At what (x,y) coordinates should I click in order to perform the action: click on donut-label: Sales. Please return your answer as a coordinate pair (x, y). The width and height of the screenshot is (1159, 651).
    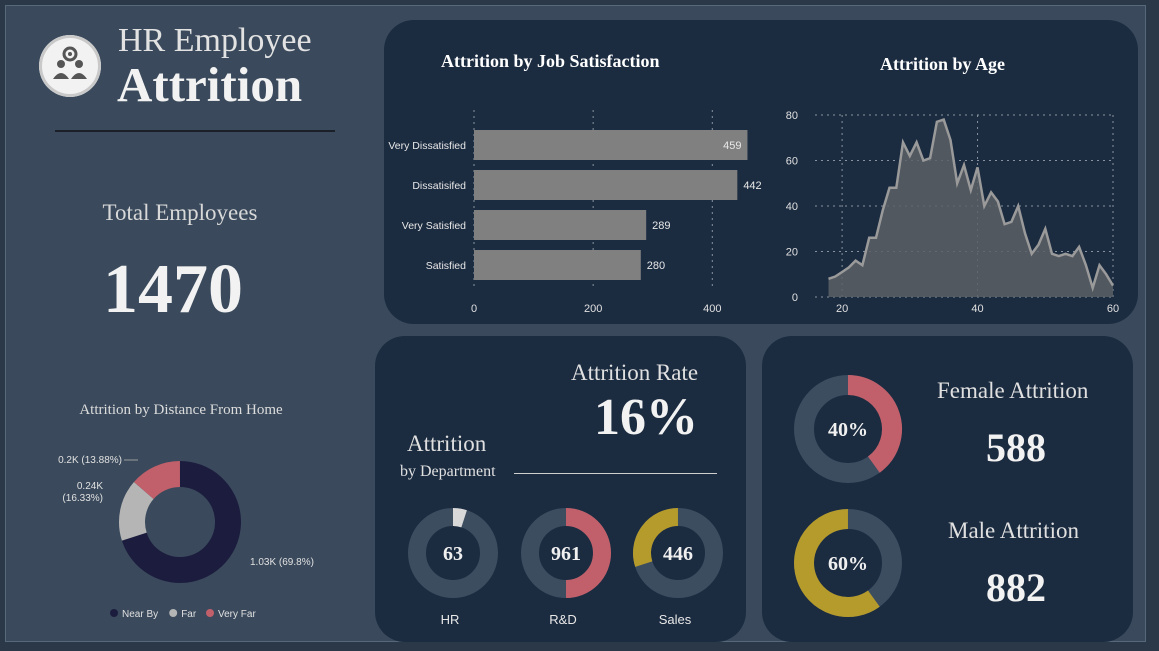
    Looking at the image, I should click on (675, 619).